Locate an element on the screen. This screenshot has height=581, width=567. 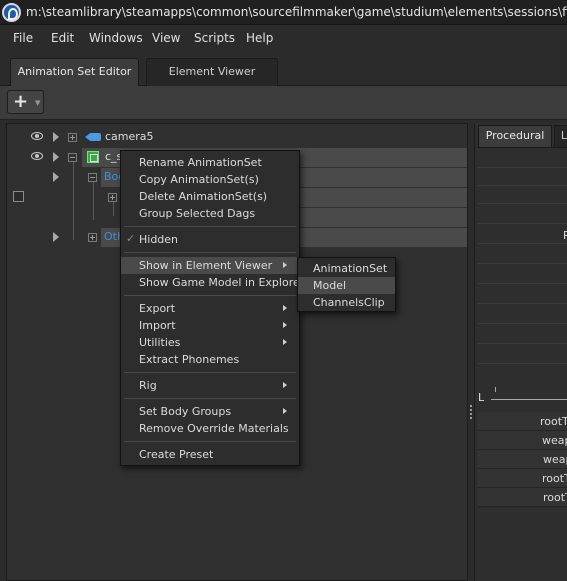
menu-item-extract-phonemes: Extract Phonemes is located at coordinates (210, 359).